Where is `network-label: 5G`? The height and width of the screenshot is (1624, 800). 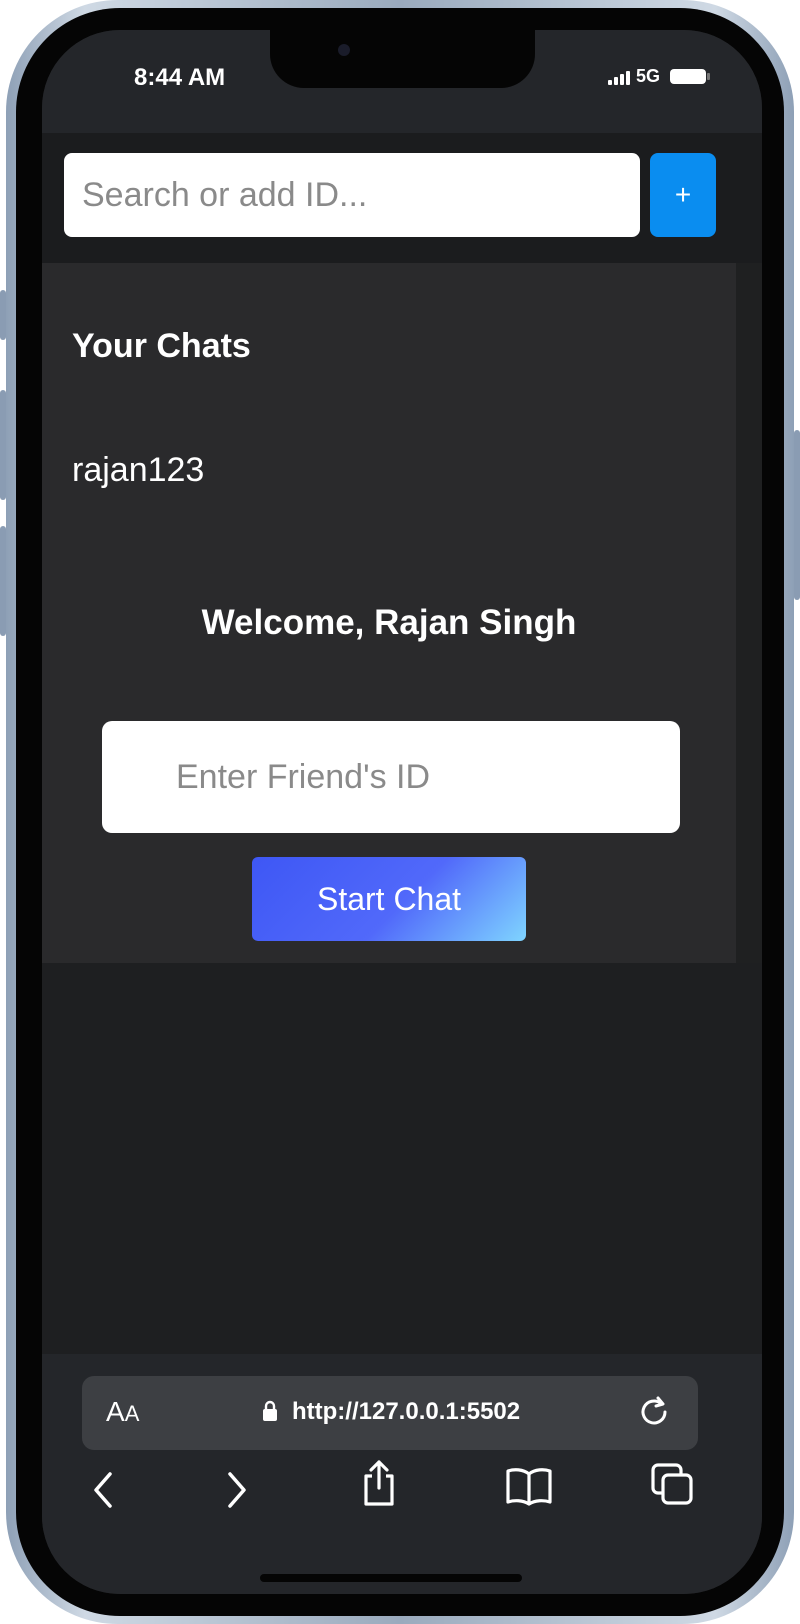
network-label: 5G is located at coordinates (647, 76).